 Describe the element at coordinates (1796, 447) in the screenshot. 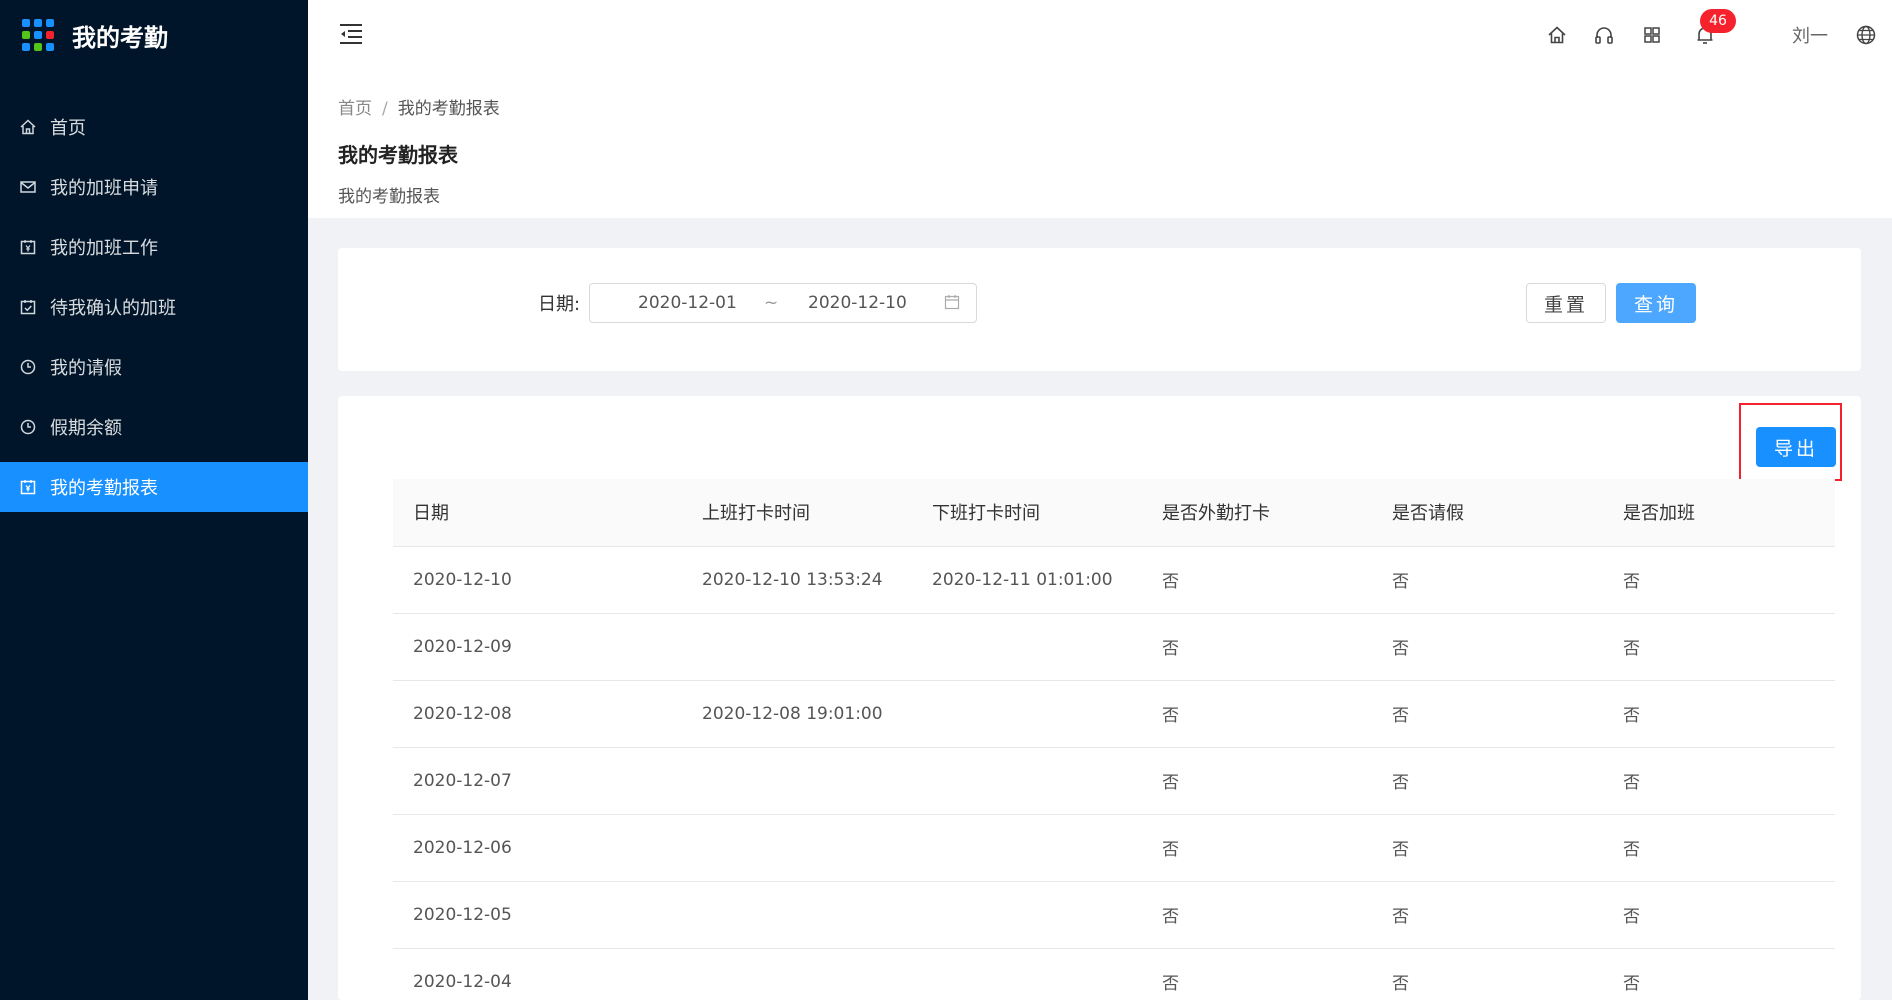

I see `export-button: 导出` at that location.